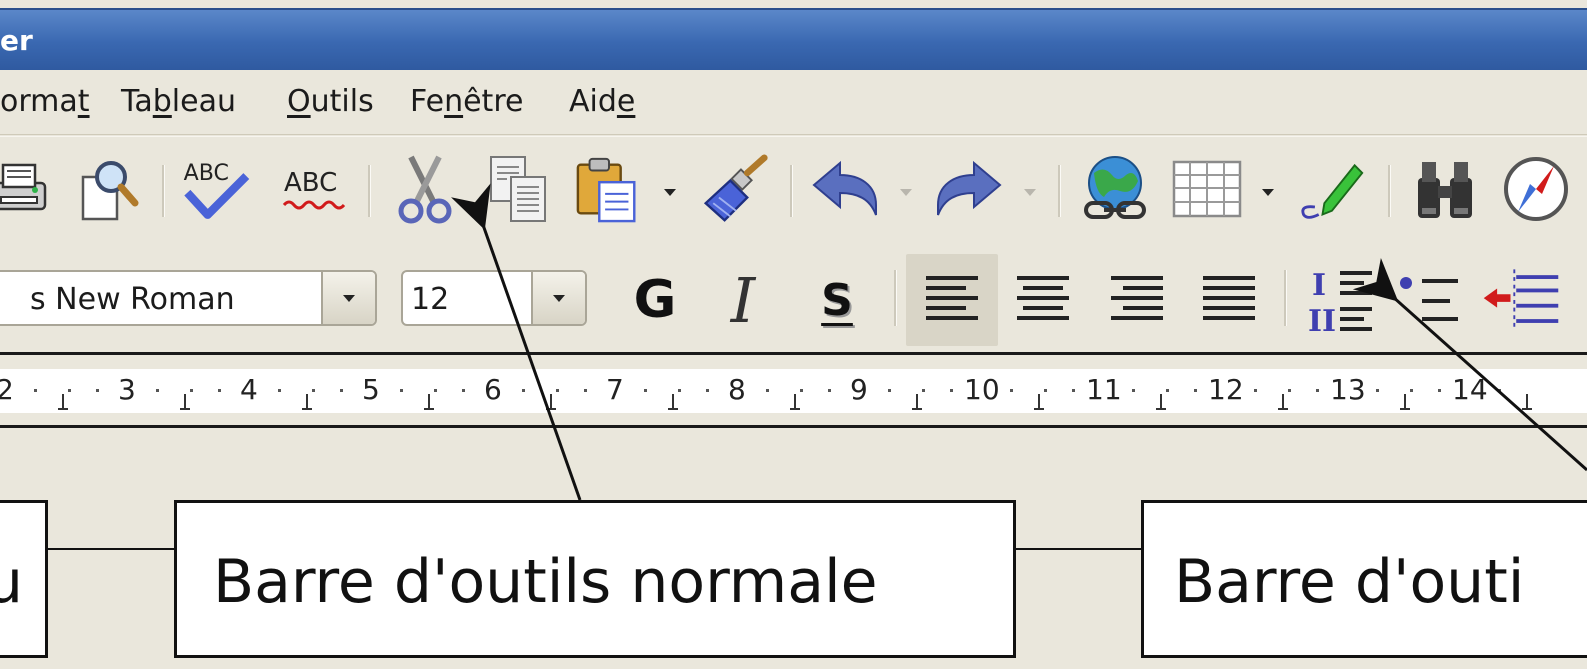 The height and width of the screenshot is (669, 1587). I want to click on callout-label: u, so click(12, 582).